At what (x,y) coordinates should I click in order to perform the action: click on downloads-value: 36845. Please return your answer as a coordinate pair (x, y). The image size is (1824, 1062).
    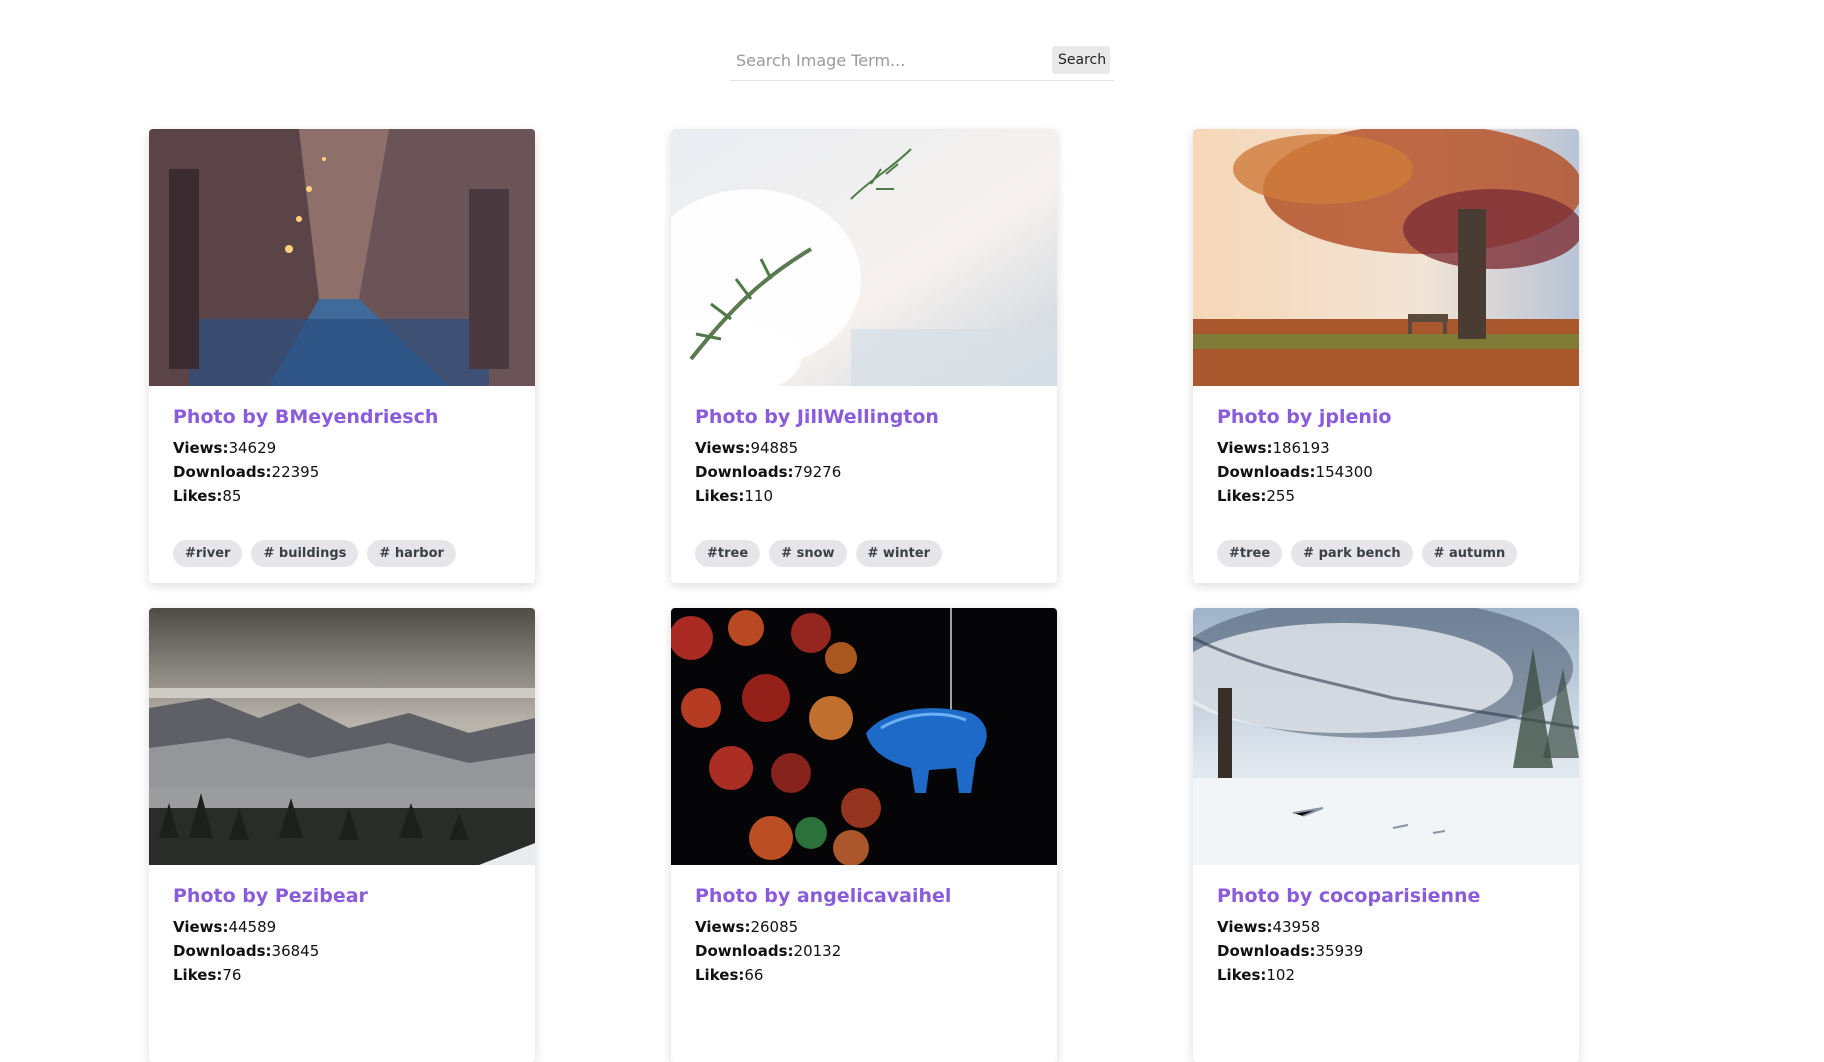
    Looking at the image, I should click on (295, 951).